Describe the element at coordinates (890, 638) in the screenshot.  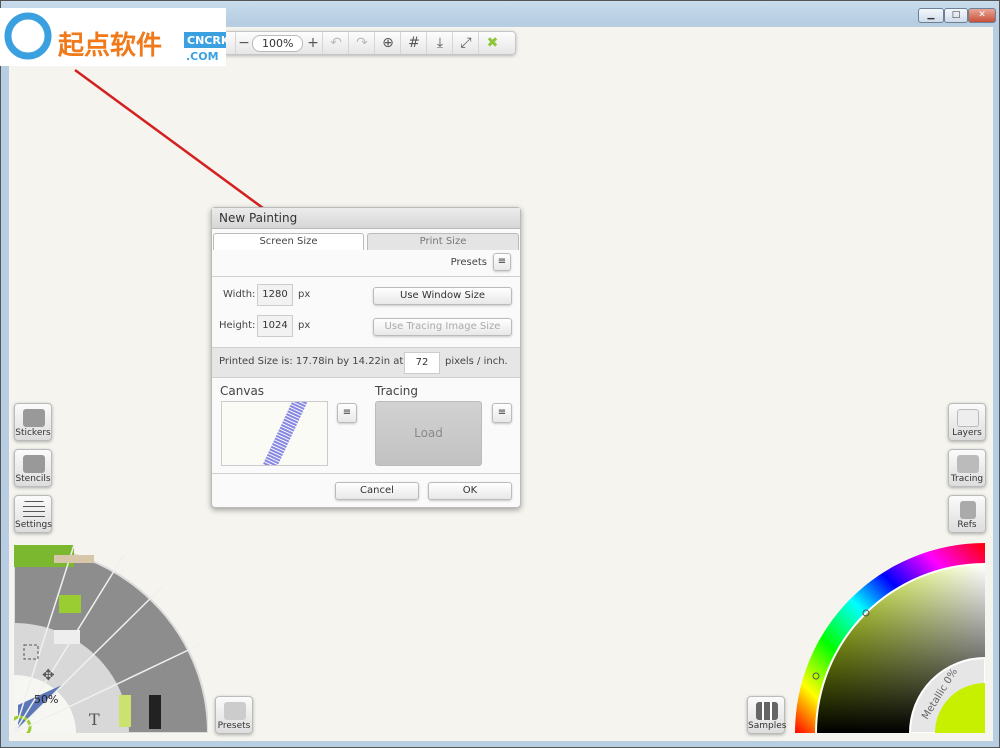
I see `color-picker: Metallic 0%` at that location.